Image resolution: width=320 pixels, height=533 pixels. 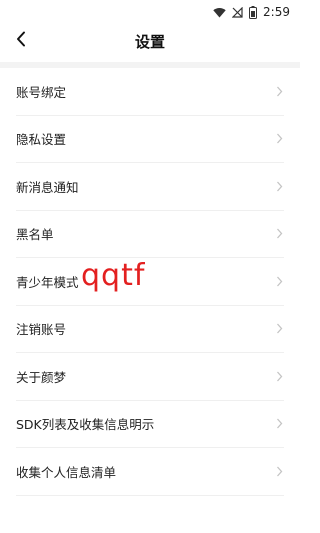 I want to click on settings-item-privacy: 隐私设置, so click(x=150, y=139).